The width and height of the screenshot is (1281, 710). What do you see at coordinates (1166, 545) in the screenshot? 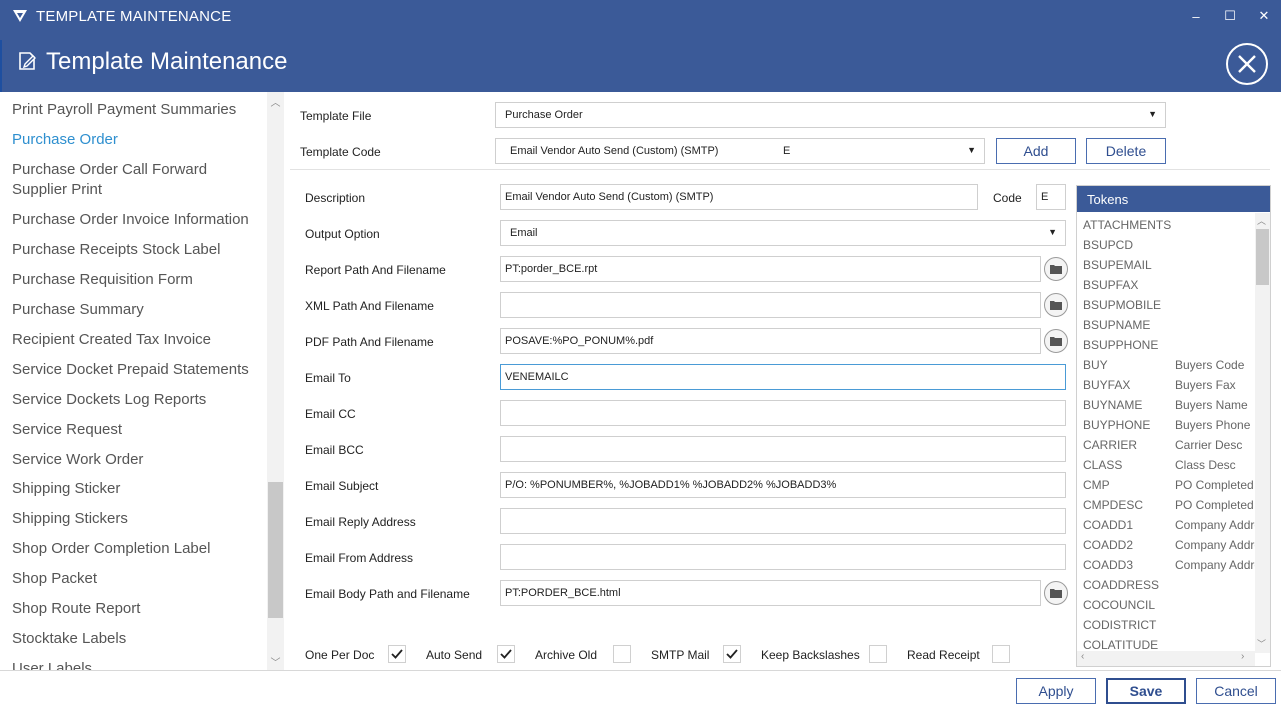
I see `token-row: COADD2 Company Address` at bounding box center [1166, 545].